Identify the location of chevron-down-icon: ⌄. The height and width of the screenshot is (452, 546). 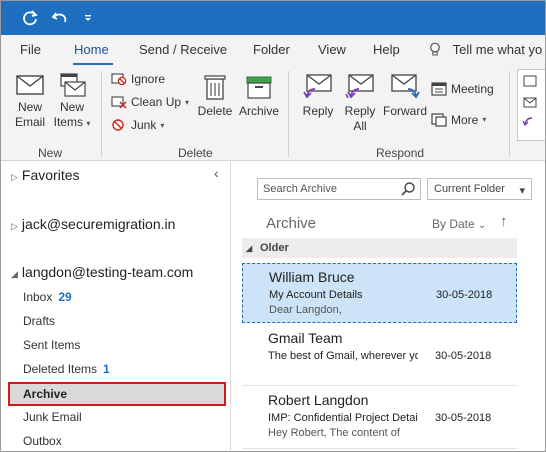
(482, 225).